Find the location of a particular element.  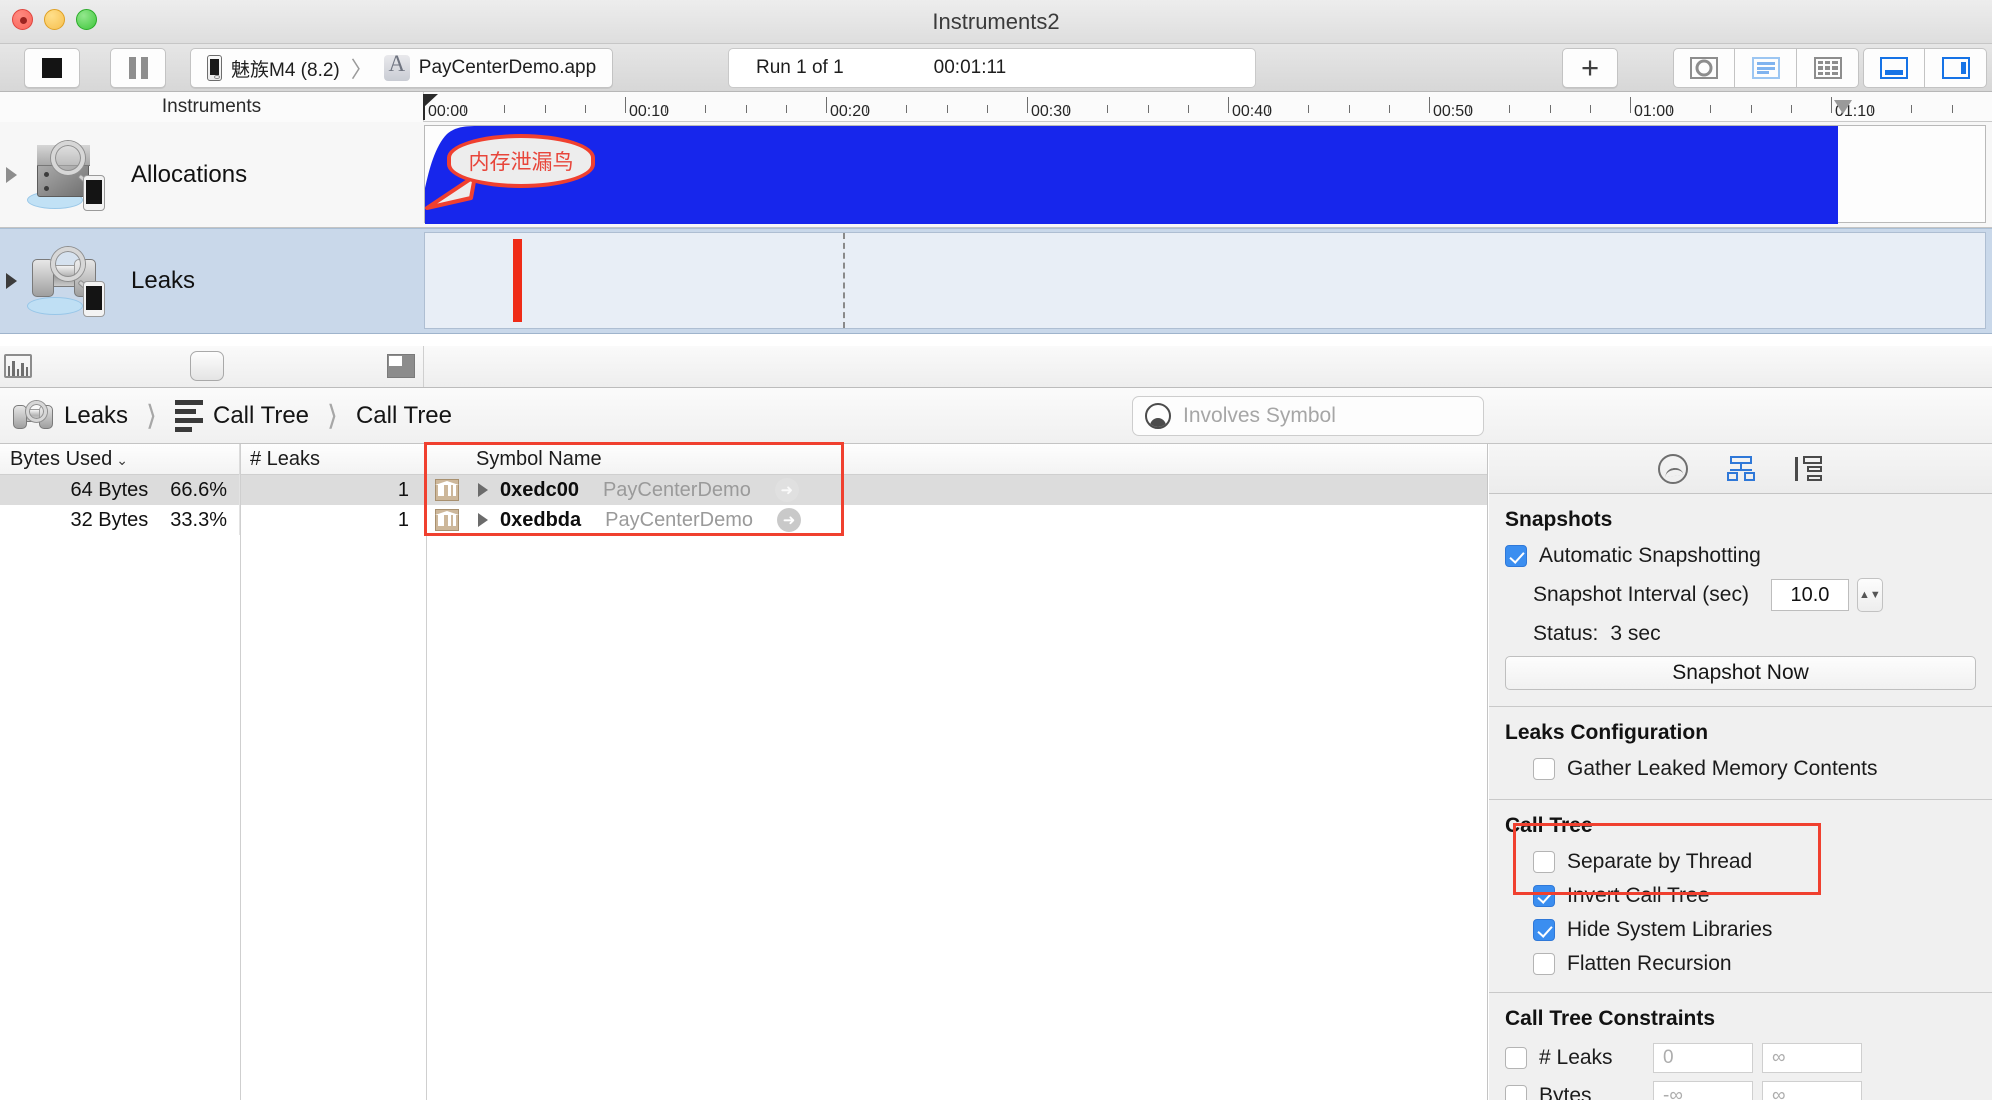

option-hide-system-libraries: Hide System Libraries is located at coordinates (1762, 930).